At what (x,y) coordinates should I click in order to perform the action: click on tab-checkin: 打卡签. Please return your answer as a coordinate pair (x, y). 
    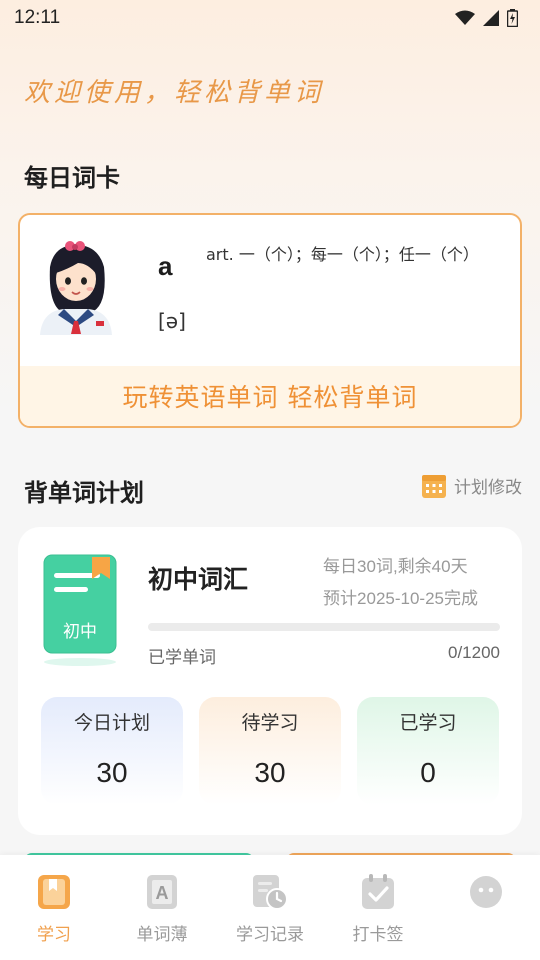
    Looking at the image, I should click on (378, 907).